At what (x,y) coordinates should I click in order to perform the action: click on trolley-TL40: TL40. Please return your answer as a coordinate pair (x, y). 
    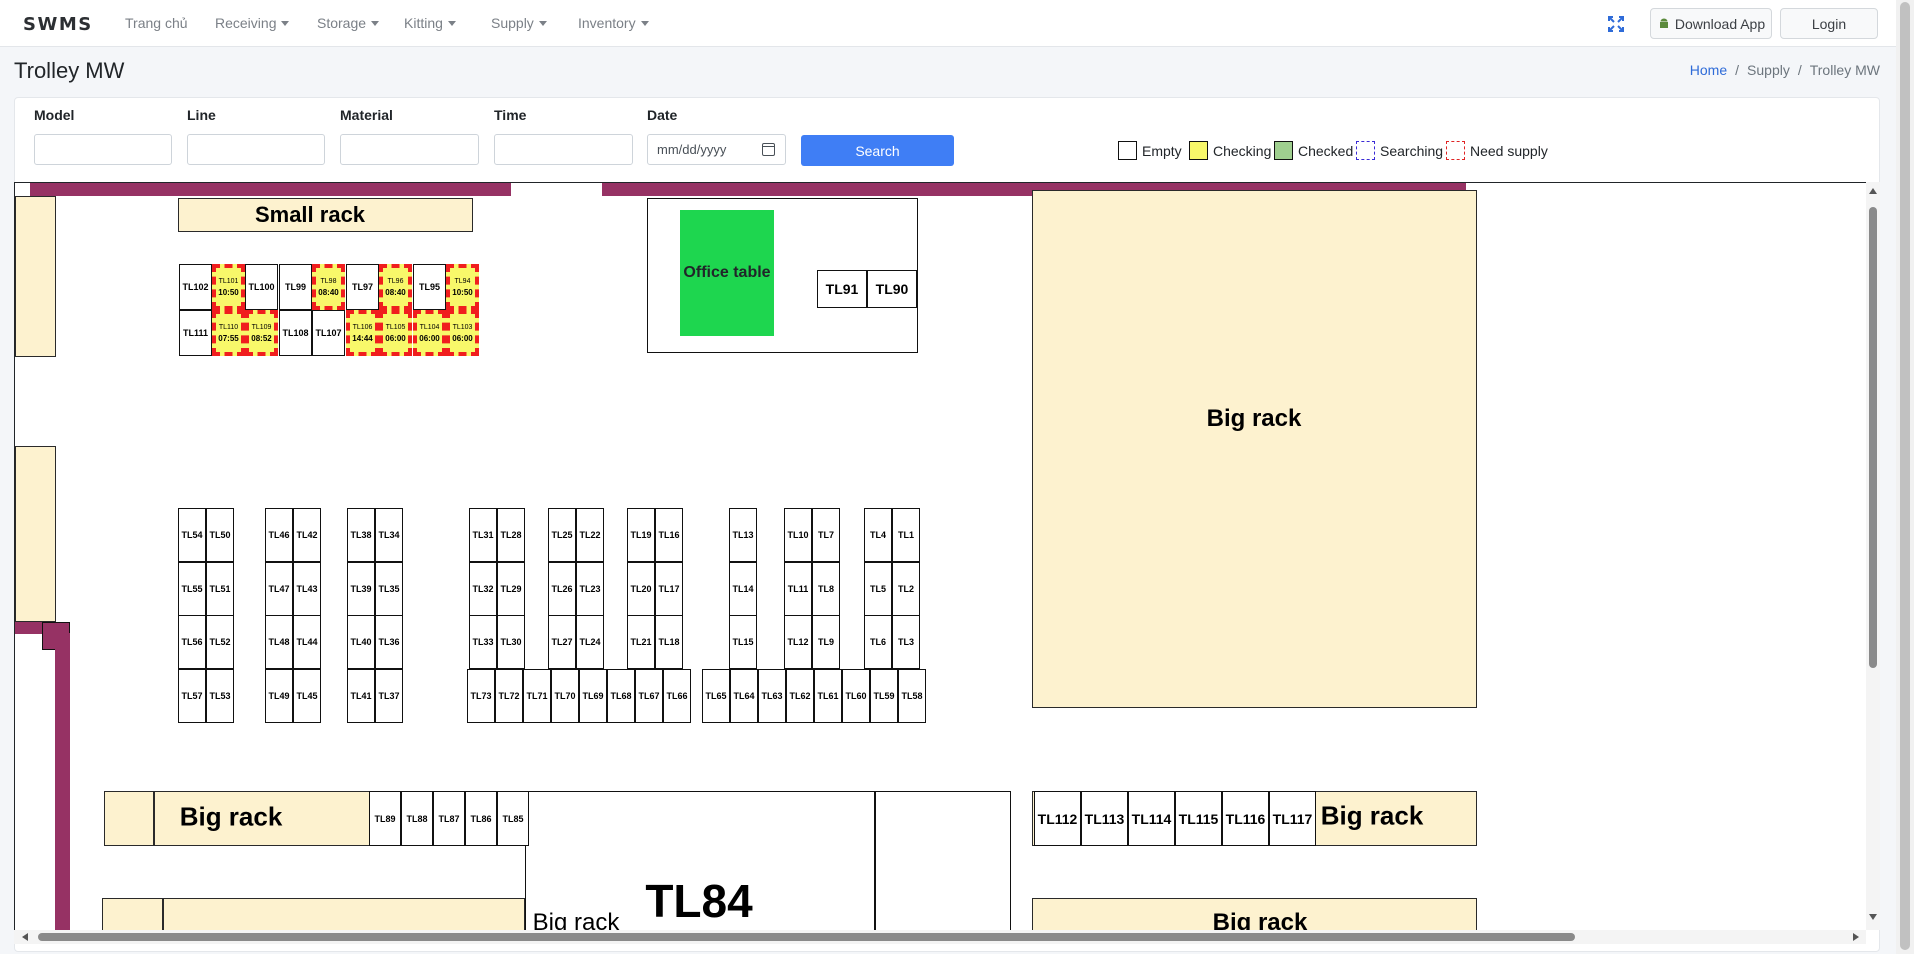
    Looking at the image, I should click on (361, 642).